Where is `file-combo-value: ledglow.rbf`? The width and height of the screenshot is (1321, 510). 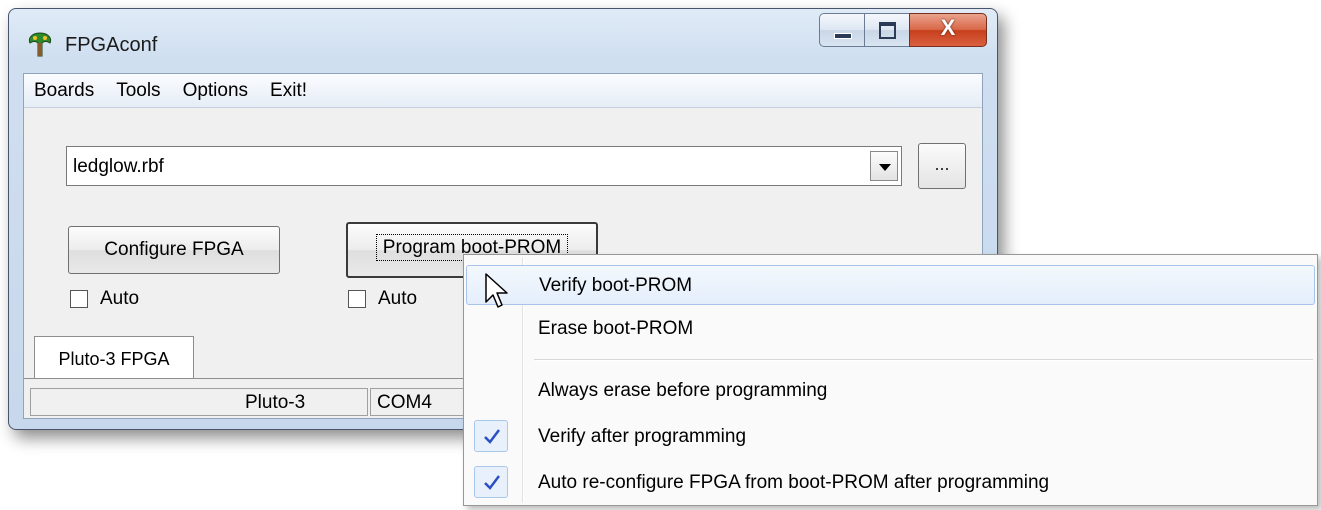 file-combo-value: ledglow.rbf is located at coordinates (118, 166).